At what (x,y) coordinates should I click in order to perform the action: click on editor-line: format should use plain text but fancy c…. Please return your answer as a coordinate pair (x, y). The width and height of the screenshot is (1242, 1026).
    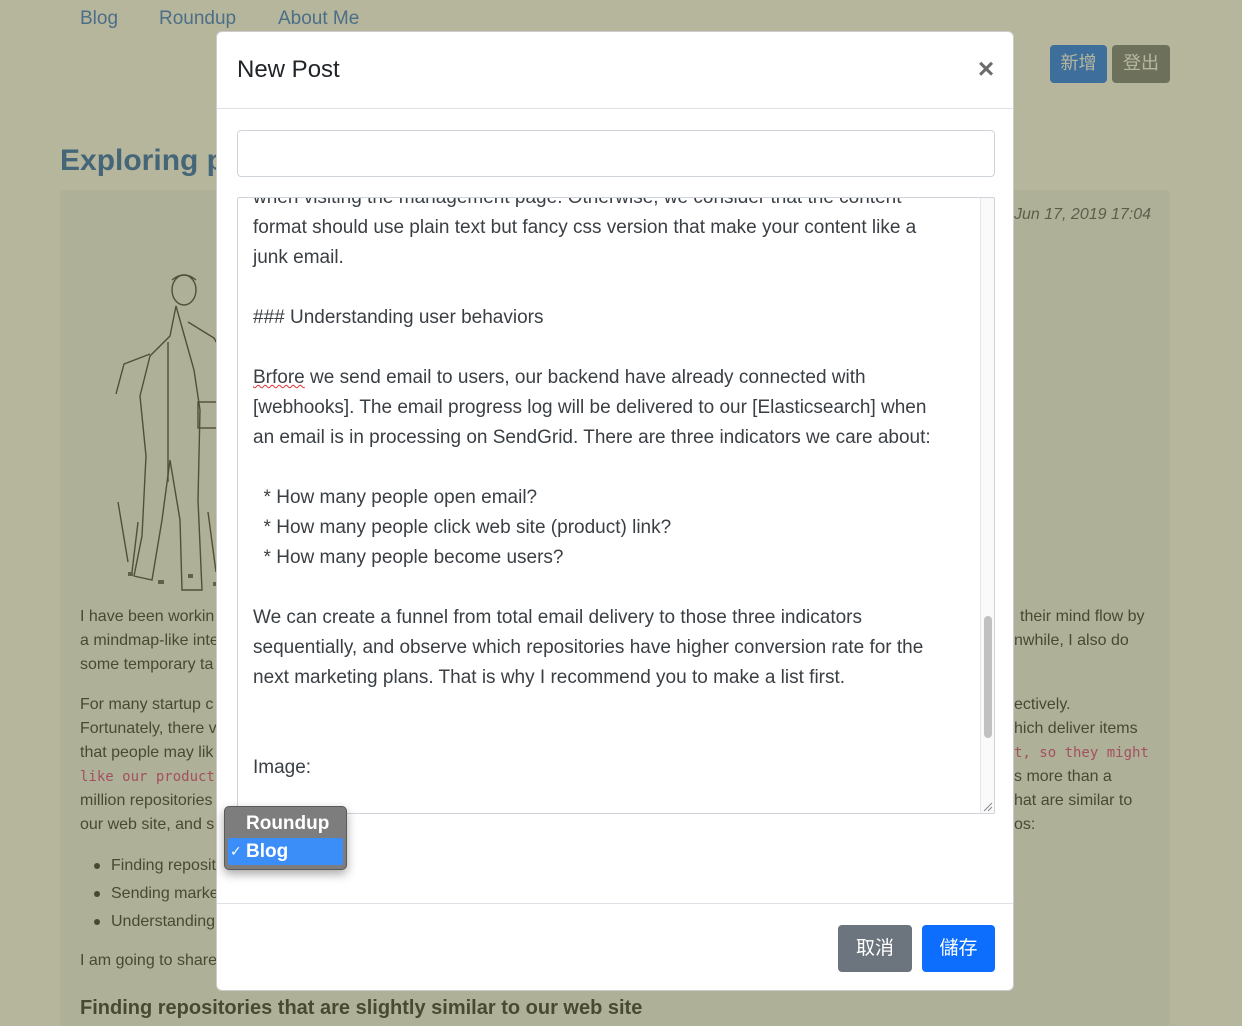
    Looking at the image, I should click on (585, 227).